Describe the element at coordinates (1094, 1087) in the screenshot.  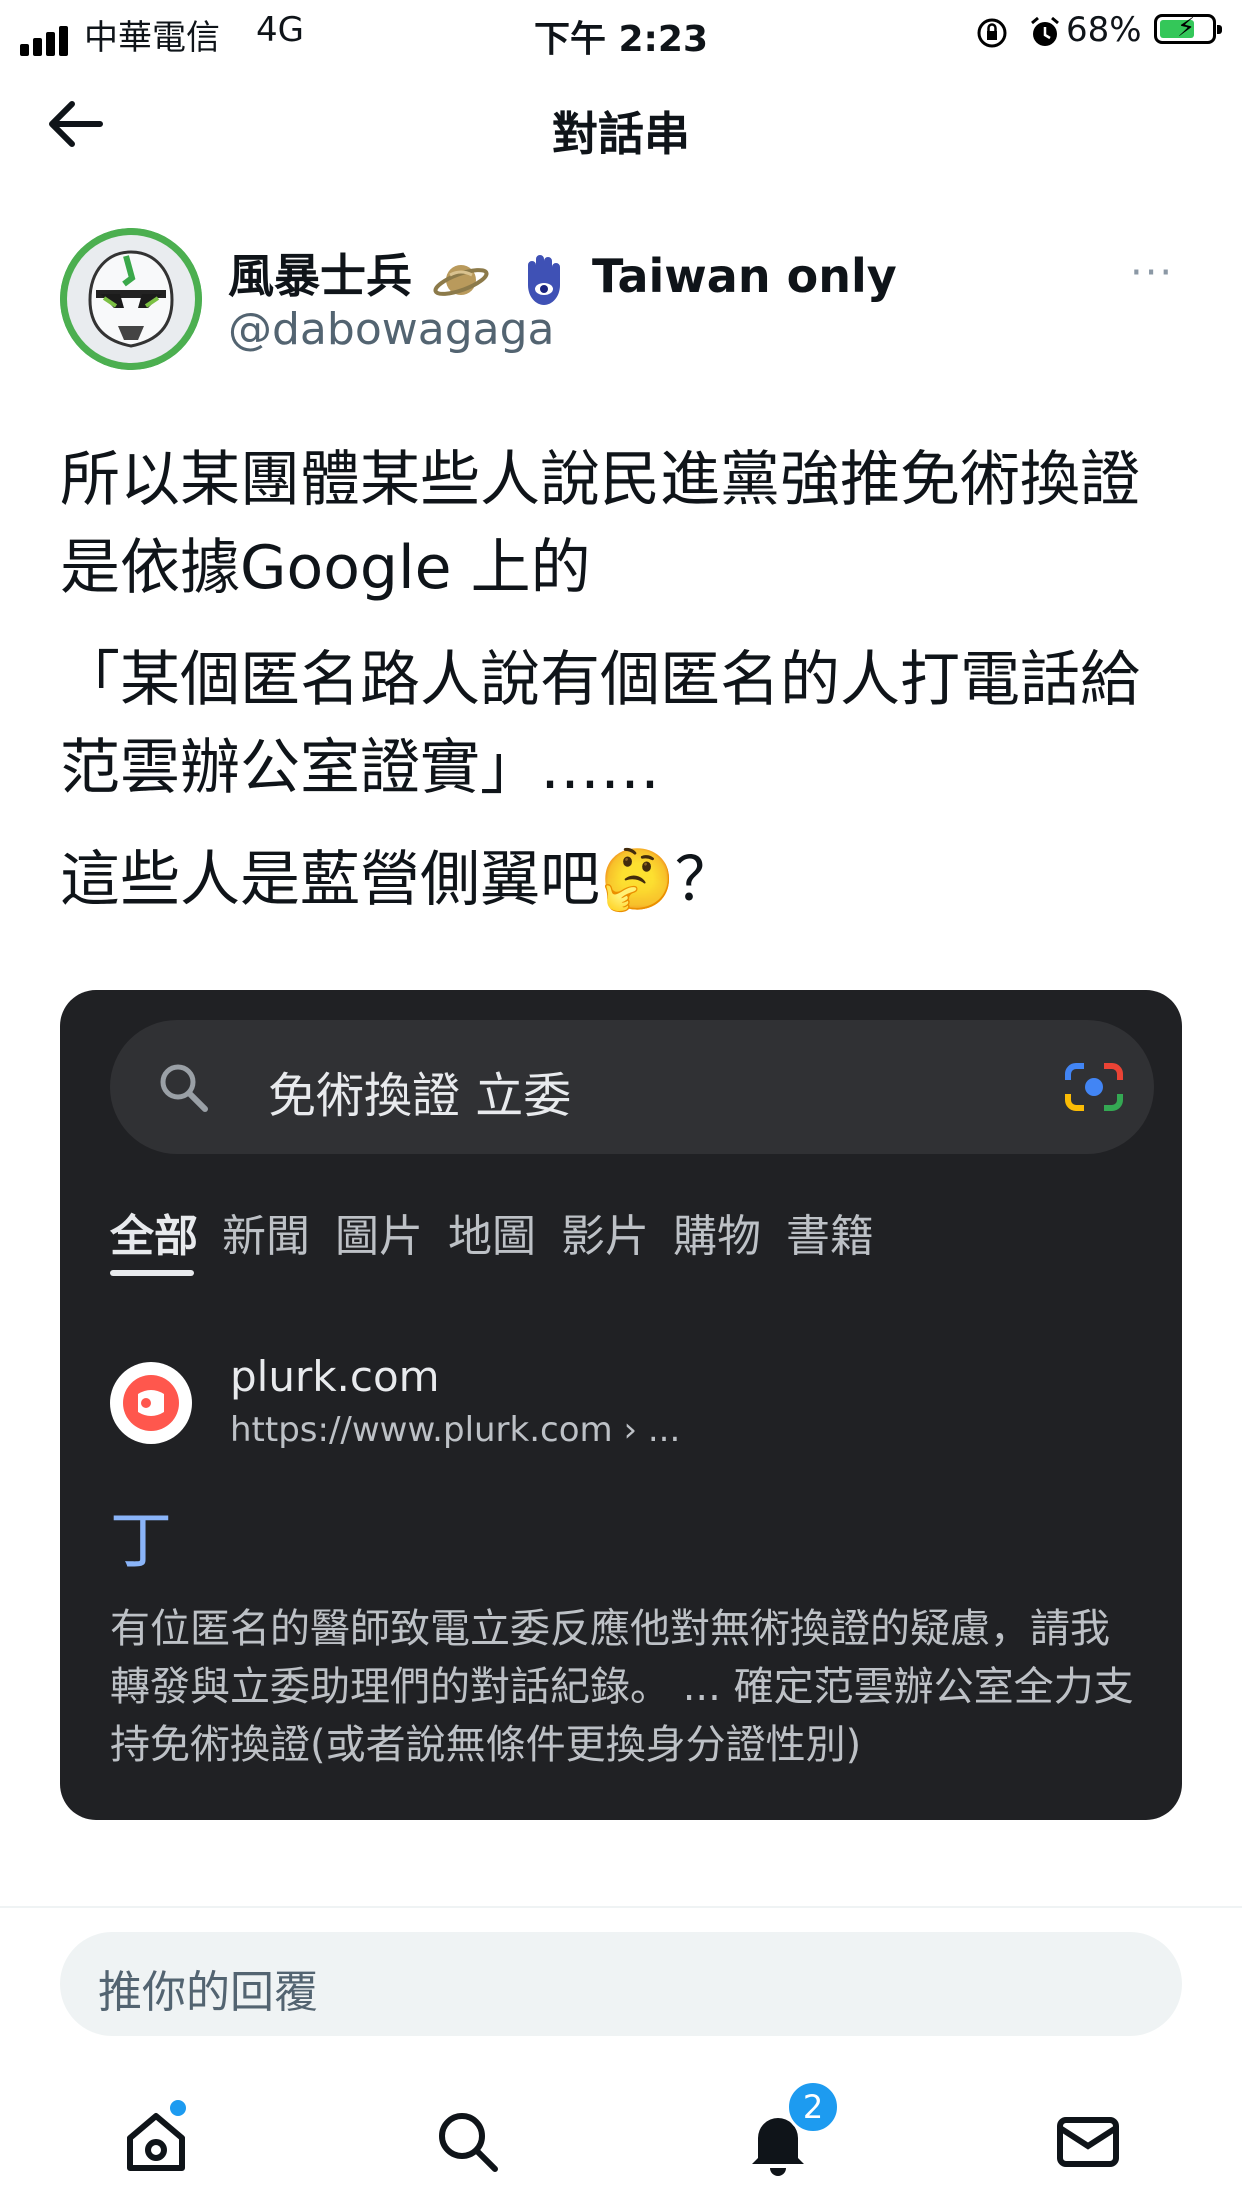
I see `google-lens-icon` at that location.